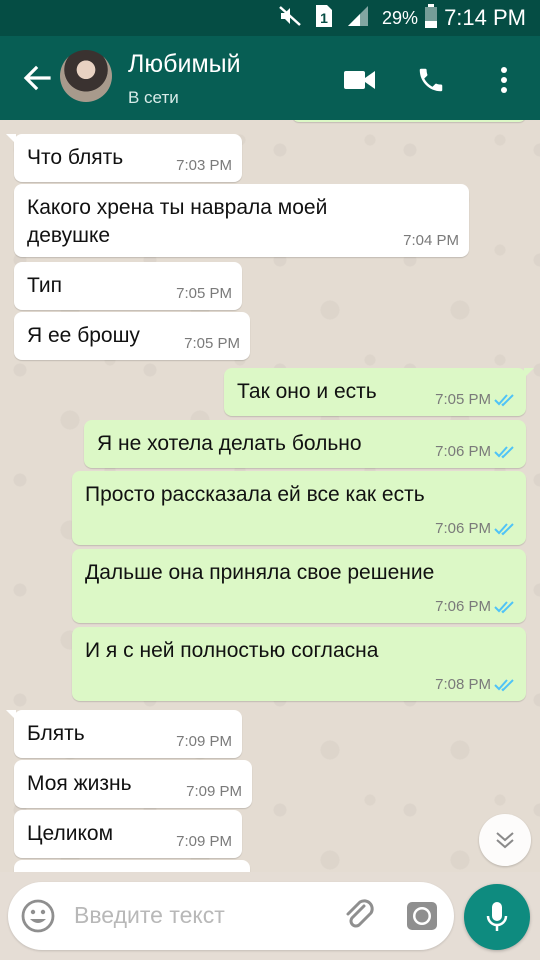 Image resolution: width=540 pixels, height=960 pixels. I want to click on camera-icon, so click(422, 916).